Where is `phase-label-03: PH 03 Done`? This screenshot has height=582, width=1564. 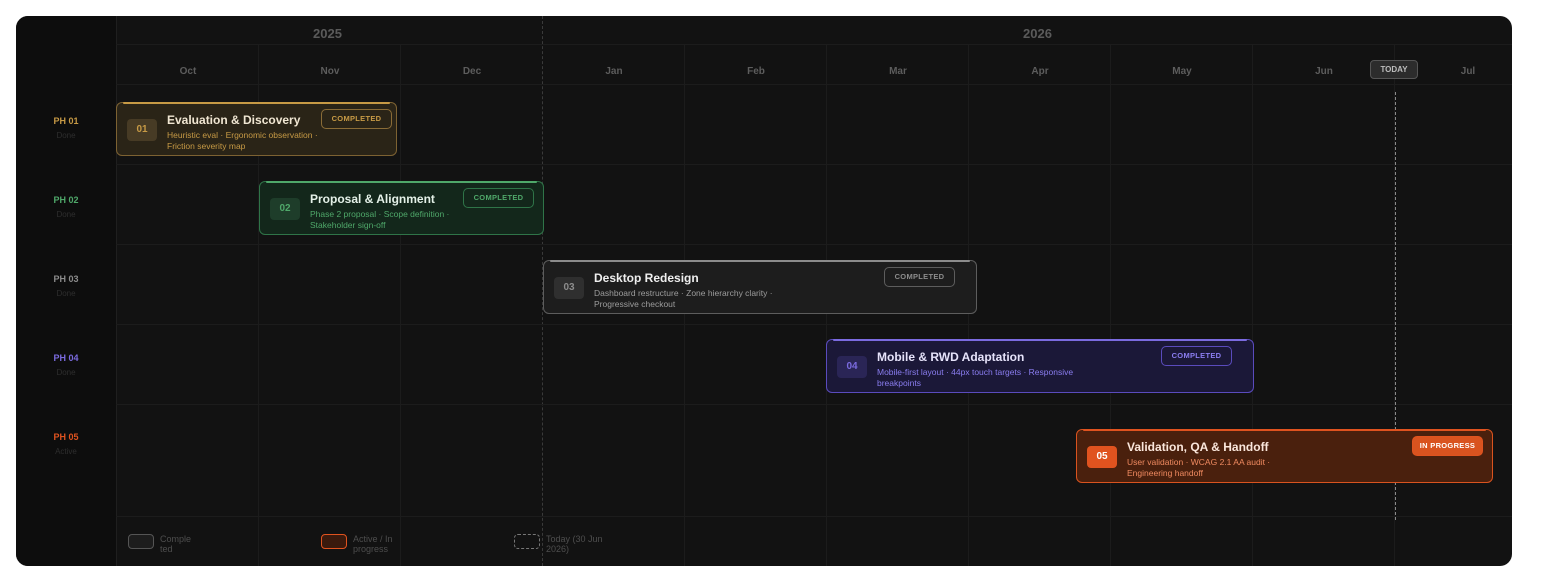
phase-label-03: PH 03 Done is located at coordinates (66, 286).